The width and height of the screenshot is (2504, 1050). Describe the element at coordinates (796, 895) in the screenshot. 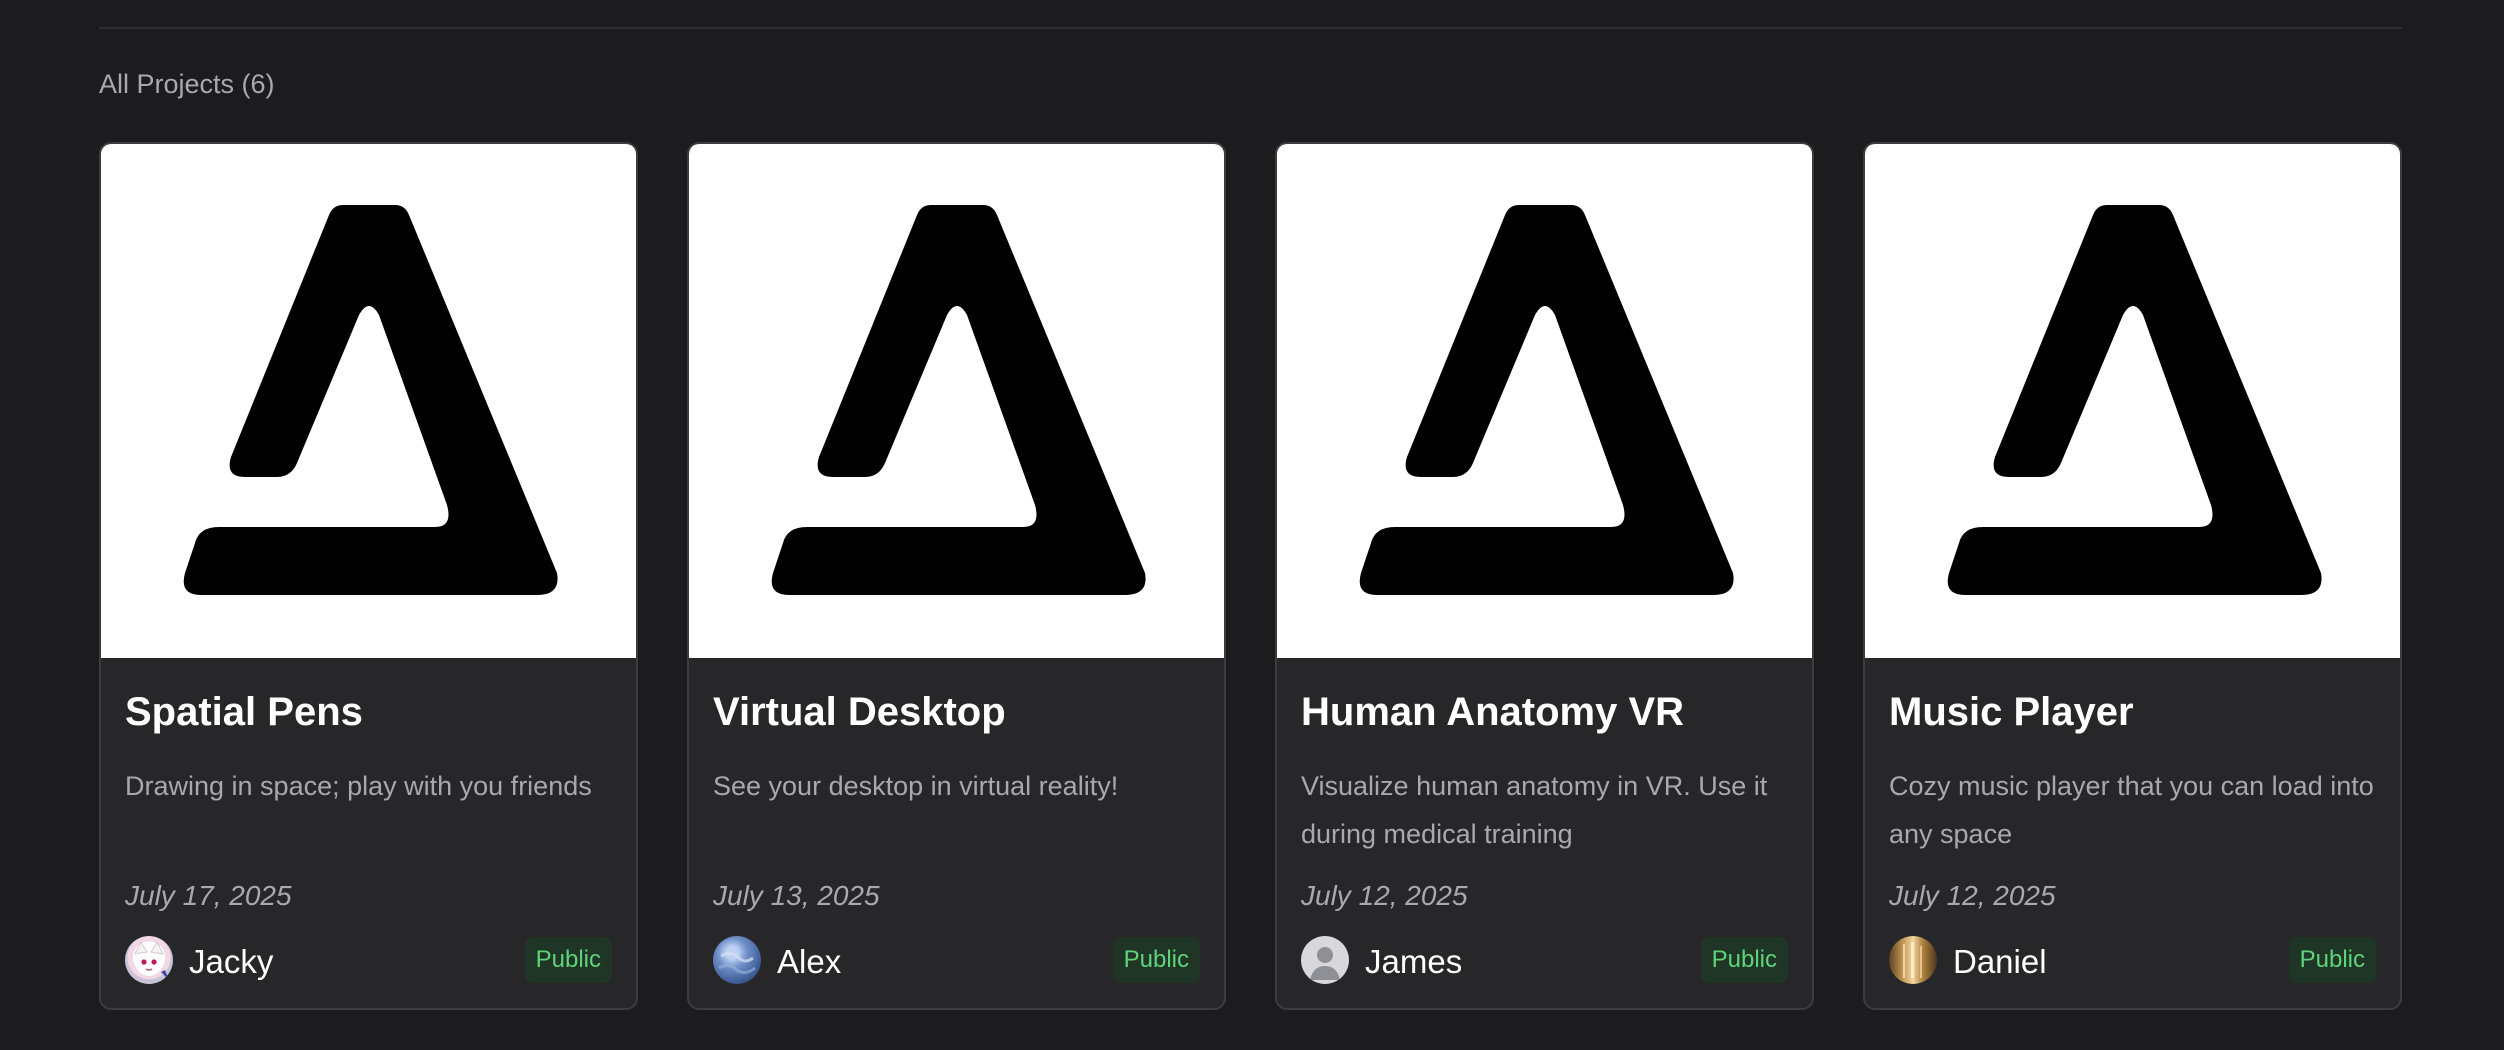

I see `project-date: July 13, 2025` at that location.